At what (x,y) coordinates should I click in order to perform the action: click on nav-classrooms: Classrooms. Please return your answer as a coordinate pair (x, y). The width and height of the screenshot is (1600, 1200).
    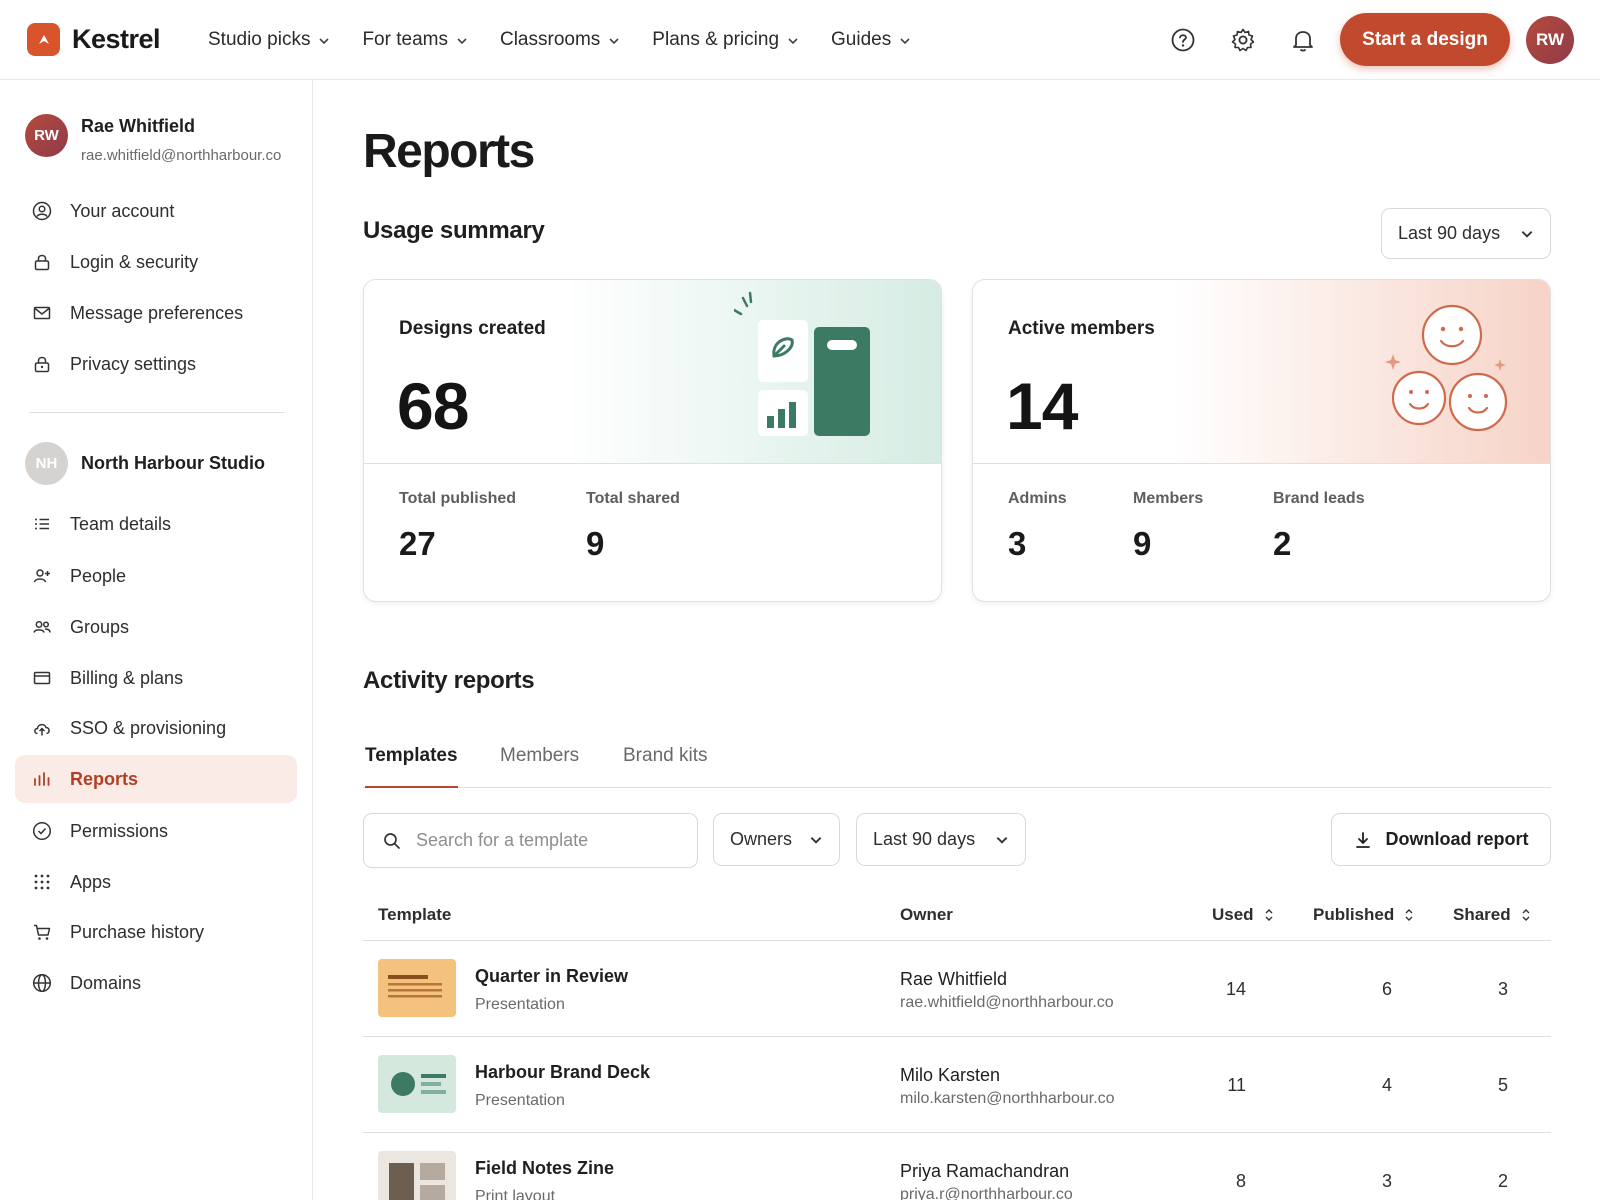
    Looking at the image, I should click on (560, 40).